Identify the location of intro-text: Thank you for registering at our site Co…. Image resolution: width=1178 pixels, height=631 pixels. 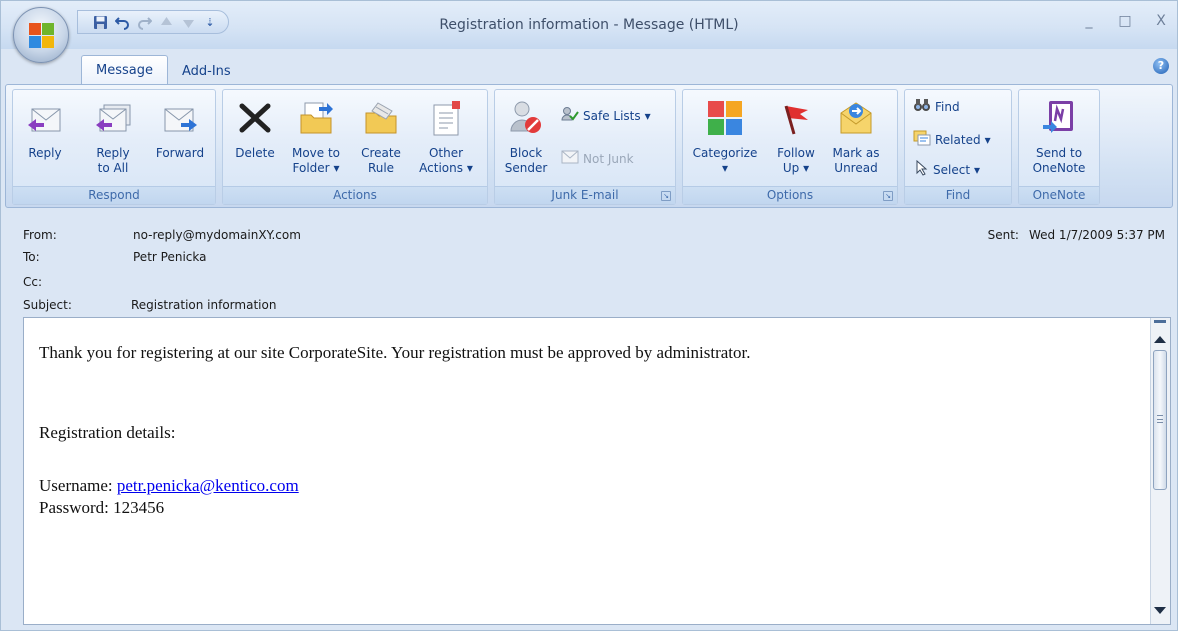
(395, 352).